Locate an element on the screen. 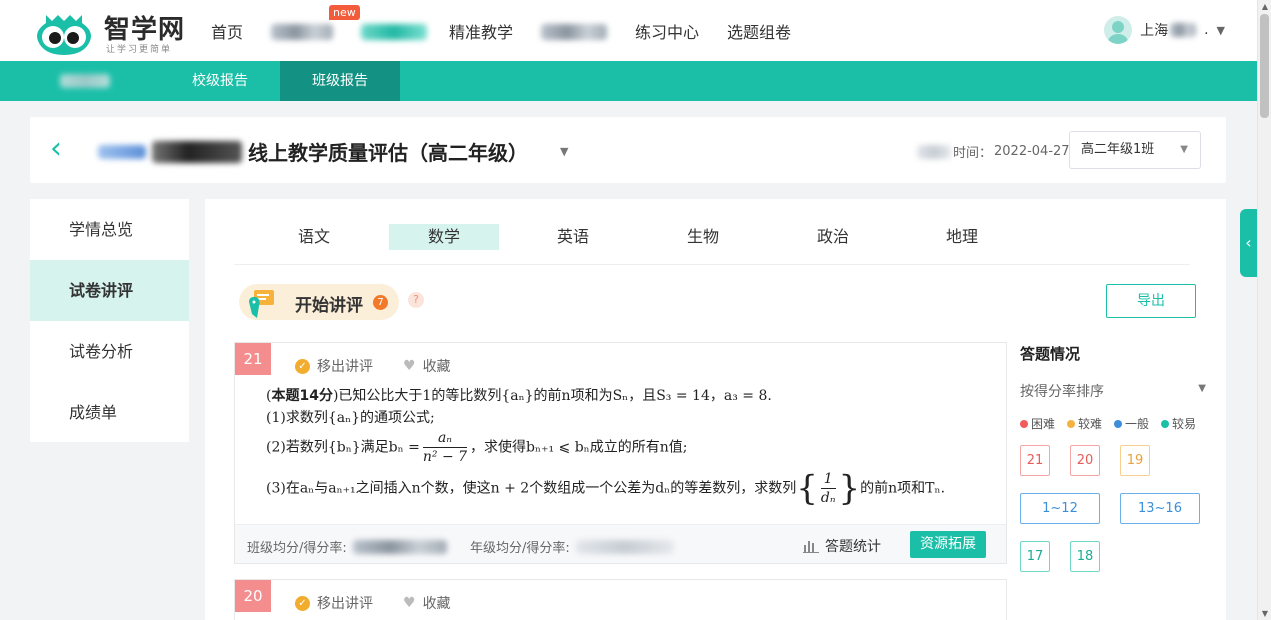  user-name-suffix: . is located at coordinates (1206, 30).